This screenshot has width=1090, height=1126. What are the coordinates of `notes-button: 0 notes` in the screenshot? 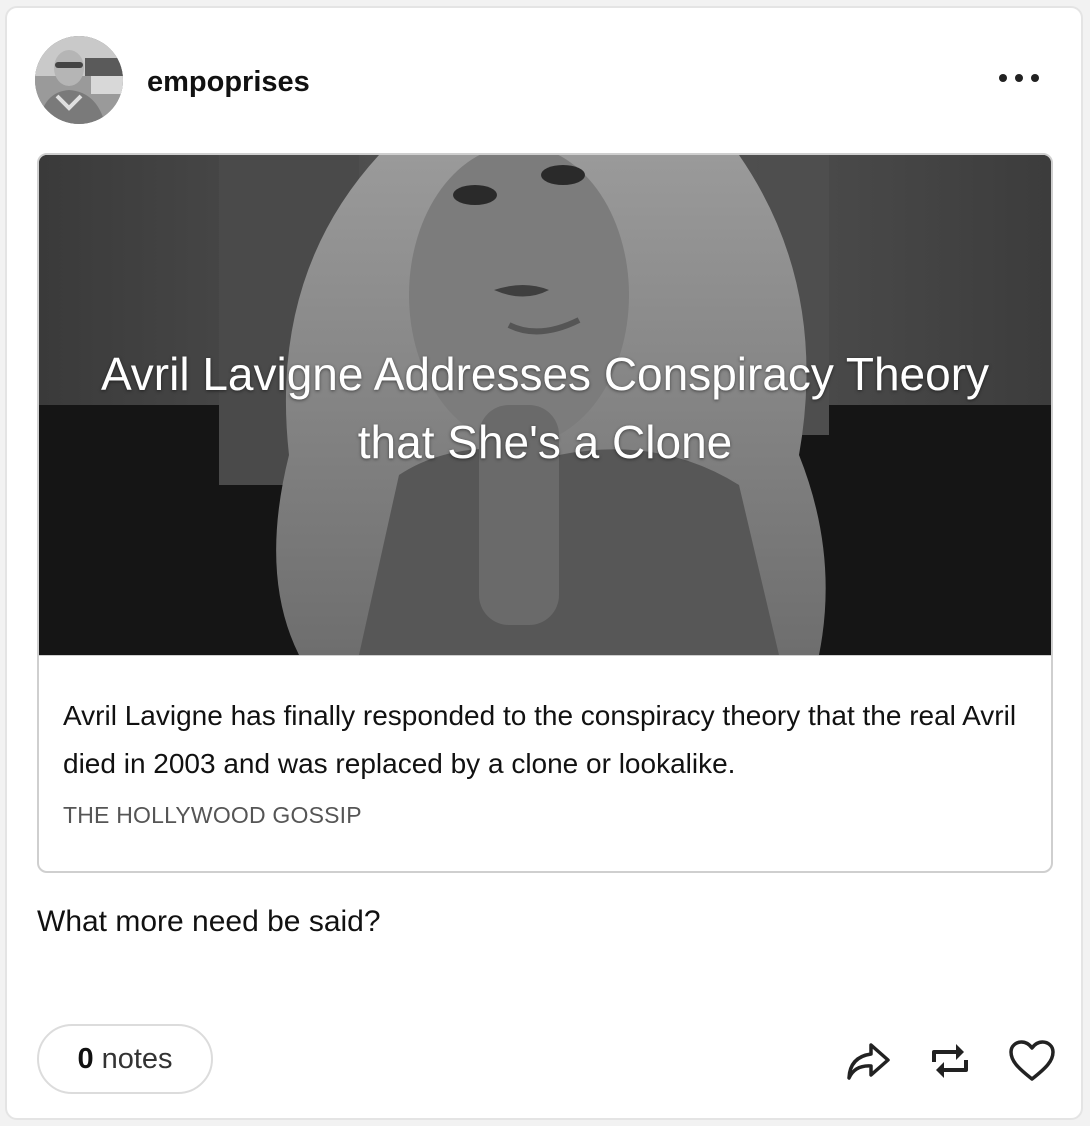 It's located at (125, 1059).